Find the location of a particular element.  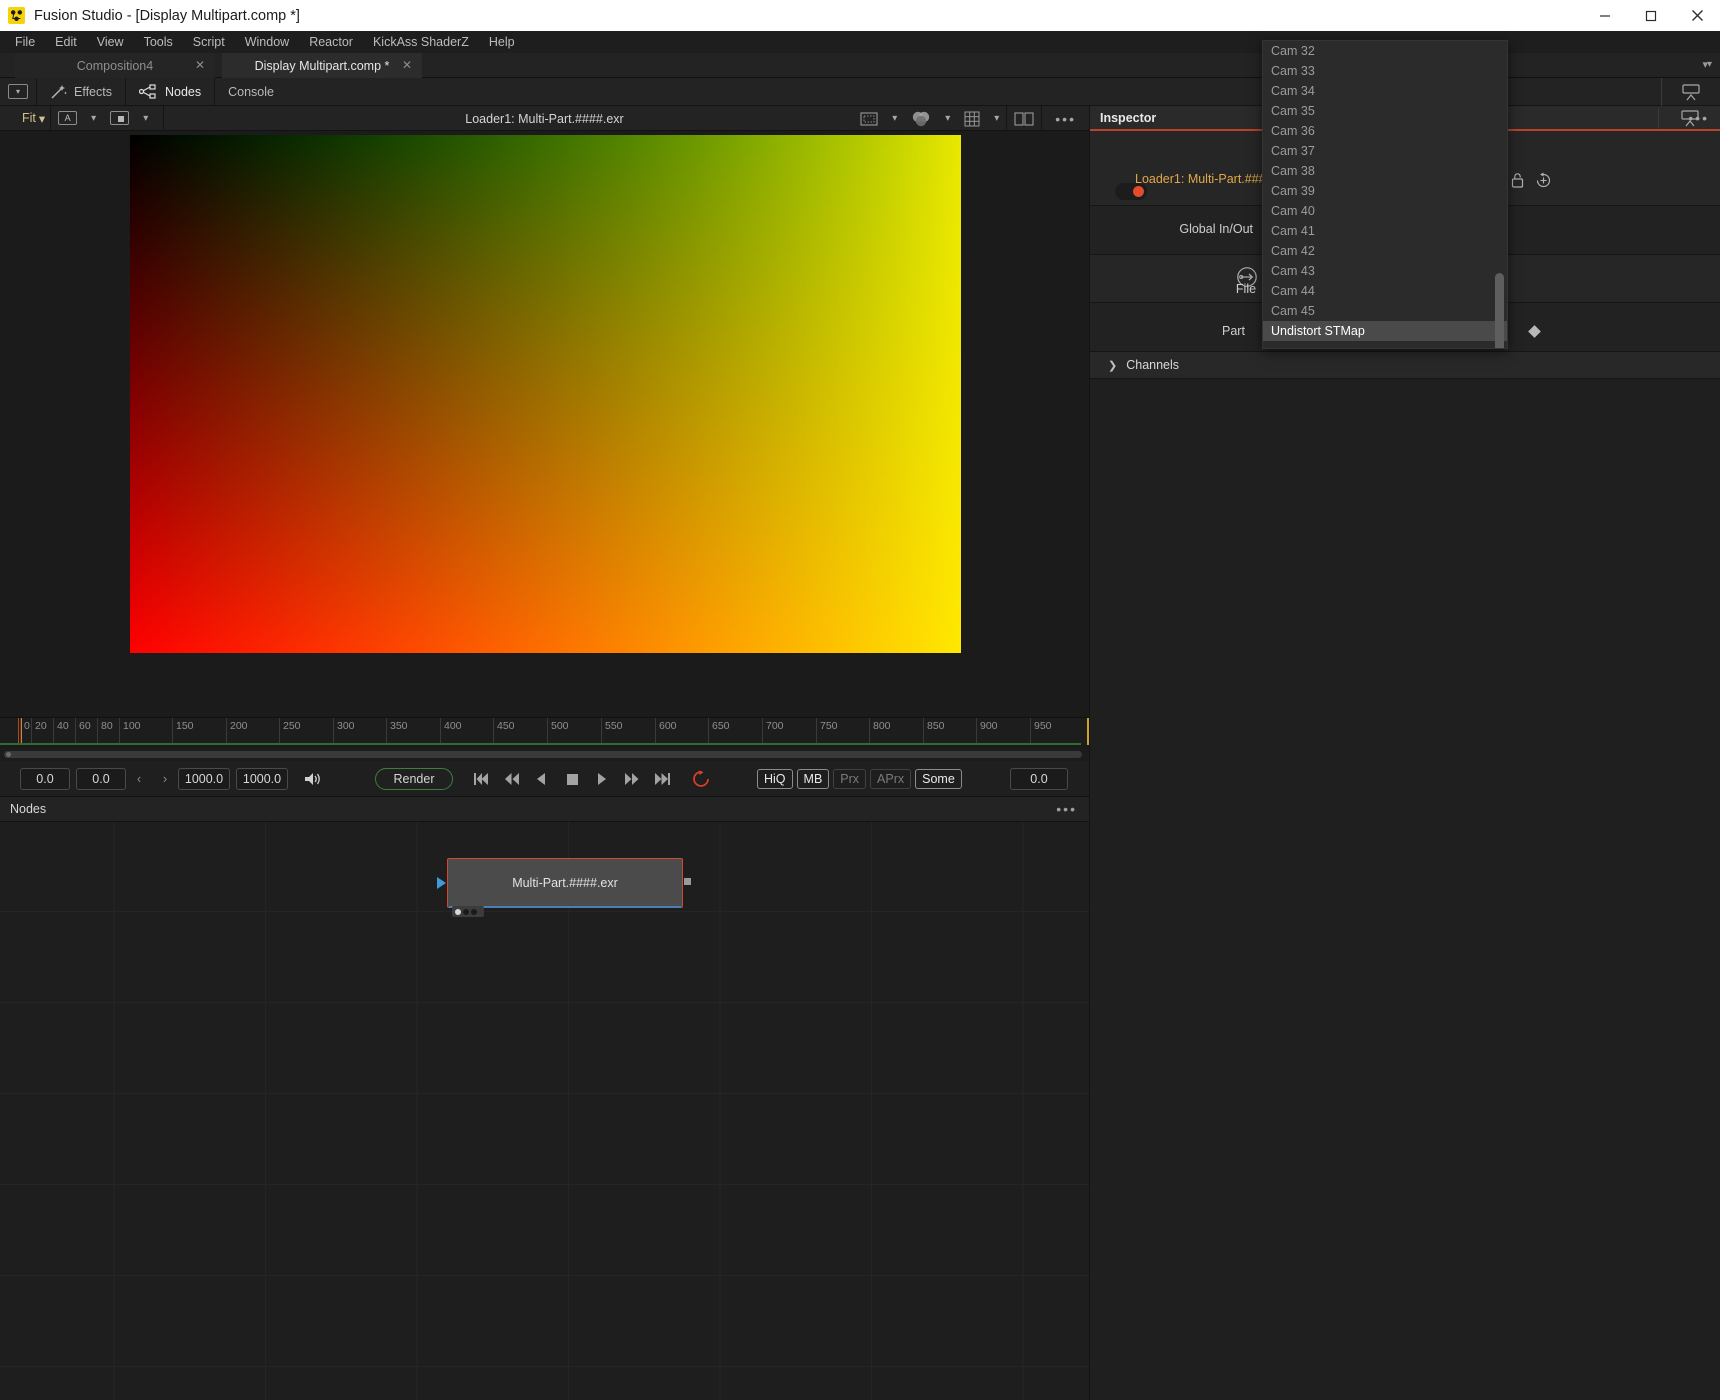

diamond-keyframe-icon is located at coordinates (1534, 331).